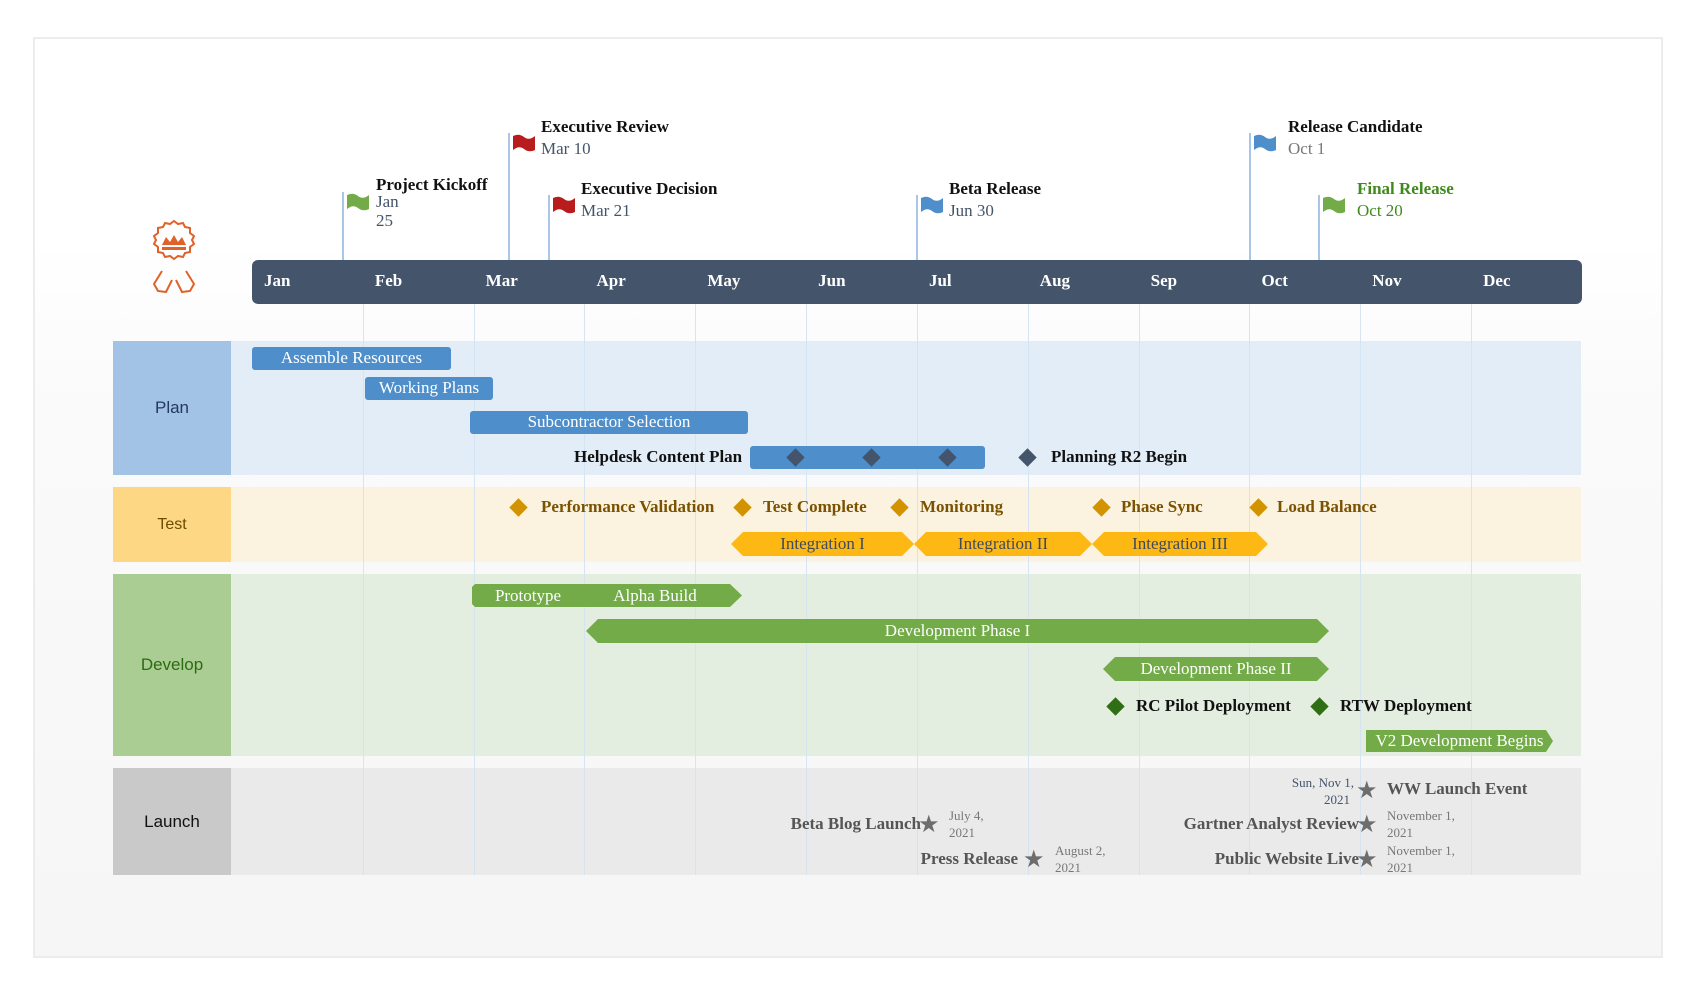 This screenshot has width=1706, height=994. What do you see at coordinates (655, 595) in the screenshot?
I see `task-label: Alpha Build` at bounding box center [655, 595].